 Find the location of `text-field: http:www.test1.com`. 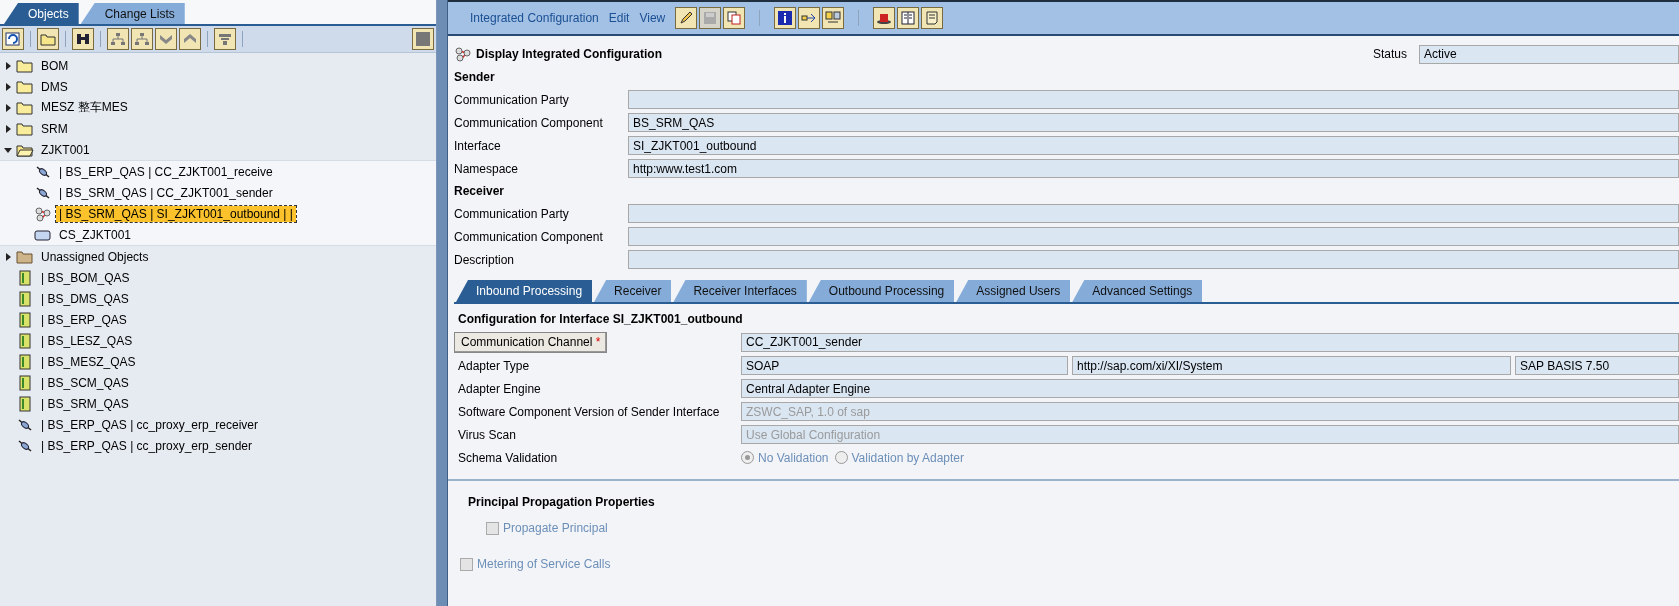

text-field: http:www.test1.com is located at coordinates (1153, 168).